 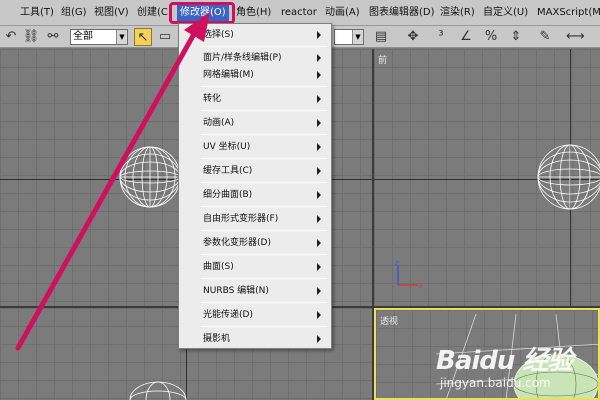 What do you see at coordinates (504, 361) in the screenshot?
I see `watermark-brand: Baidu 经验` at bounding box center [504, 361].